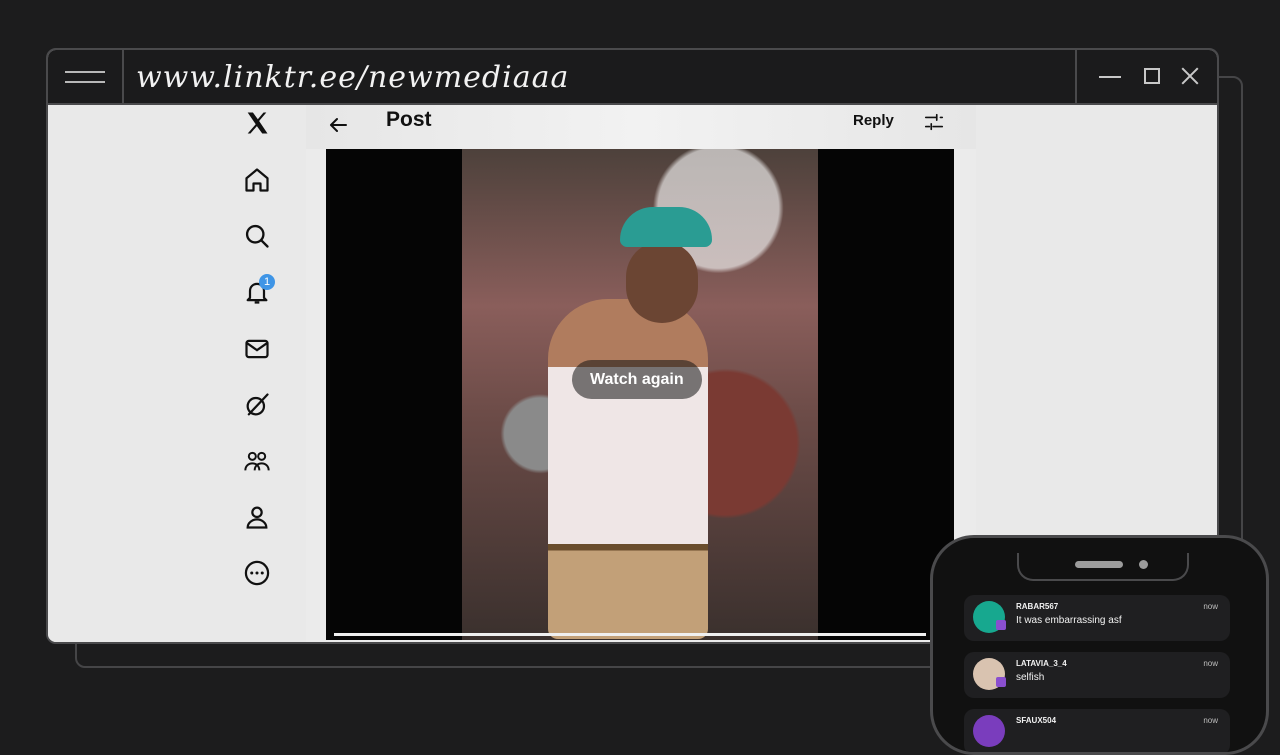 This screenshot has height=755, width=1280. Describe the element at coordinates (1041, 663) in the screenshot. I see `chat-username: LATAVIA_3_4` at that location.